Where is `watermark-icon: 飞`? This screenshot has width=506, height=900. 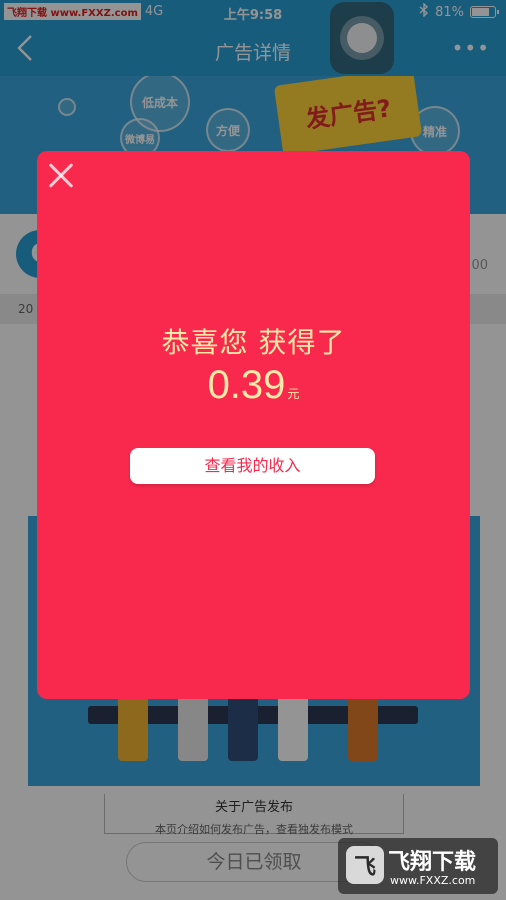
watermark-icon: 飞 is located at coordinates (365, 865).